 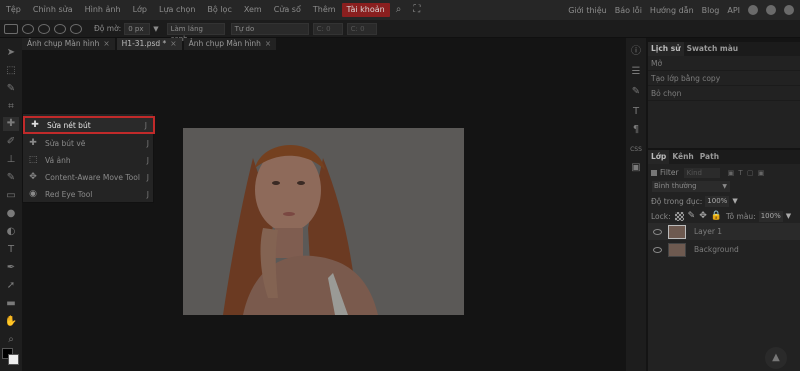 What do you see at coordinates (195, 32) in the screenshot?
I see `antialias-button: Làm láng cạnh` at bounding box center [195, 32].